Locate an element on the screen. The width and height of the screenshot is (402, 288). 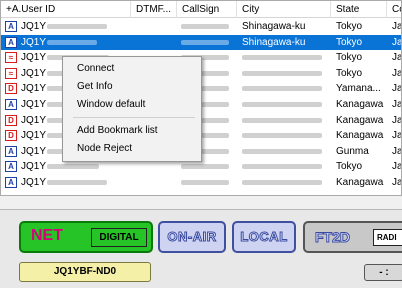
radio-label: RADI is located at coordinates (387, 237).